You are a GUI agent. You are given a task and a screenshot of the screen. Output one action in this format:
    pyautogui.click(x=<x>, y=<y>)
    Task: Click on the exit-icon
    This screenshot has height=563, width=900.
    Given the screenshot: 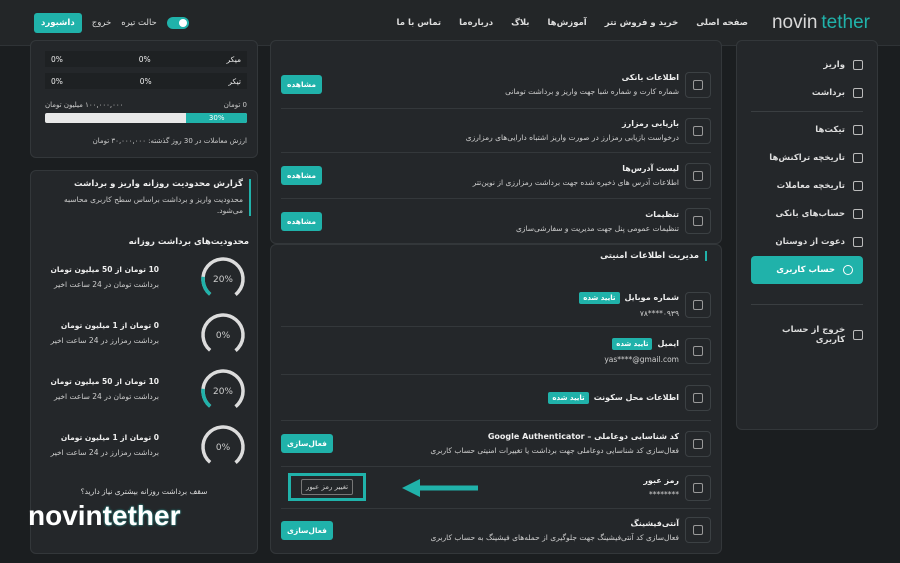 What is the action you would take?
    pyautogui.click(x=858, y=335)
    